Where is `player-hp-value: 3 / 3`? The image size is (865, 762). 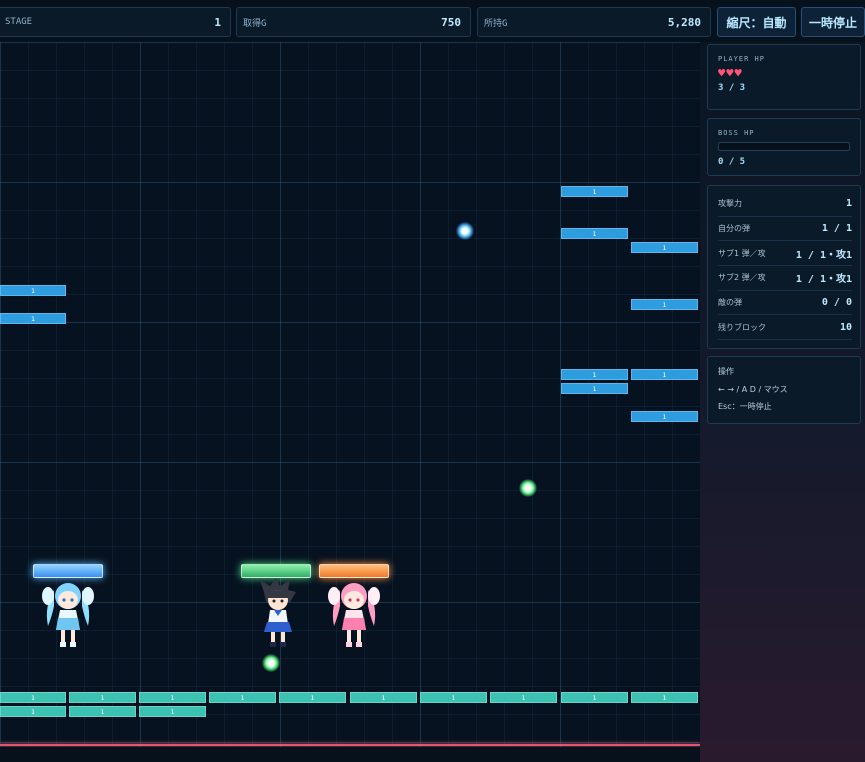 player-hp-value: 3 / 3 is located at coordinates (732, 88).